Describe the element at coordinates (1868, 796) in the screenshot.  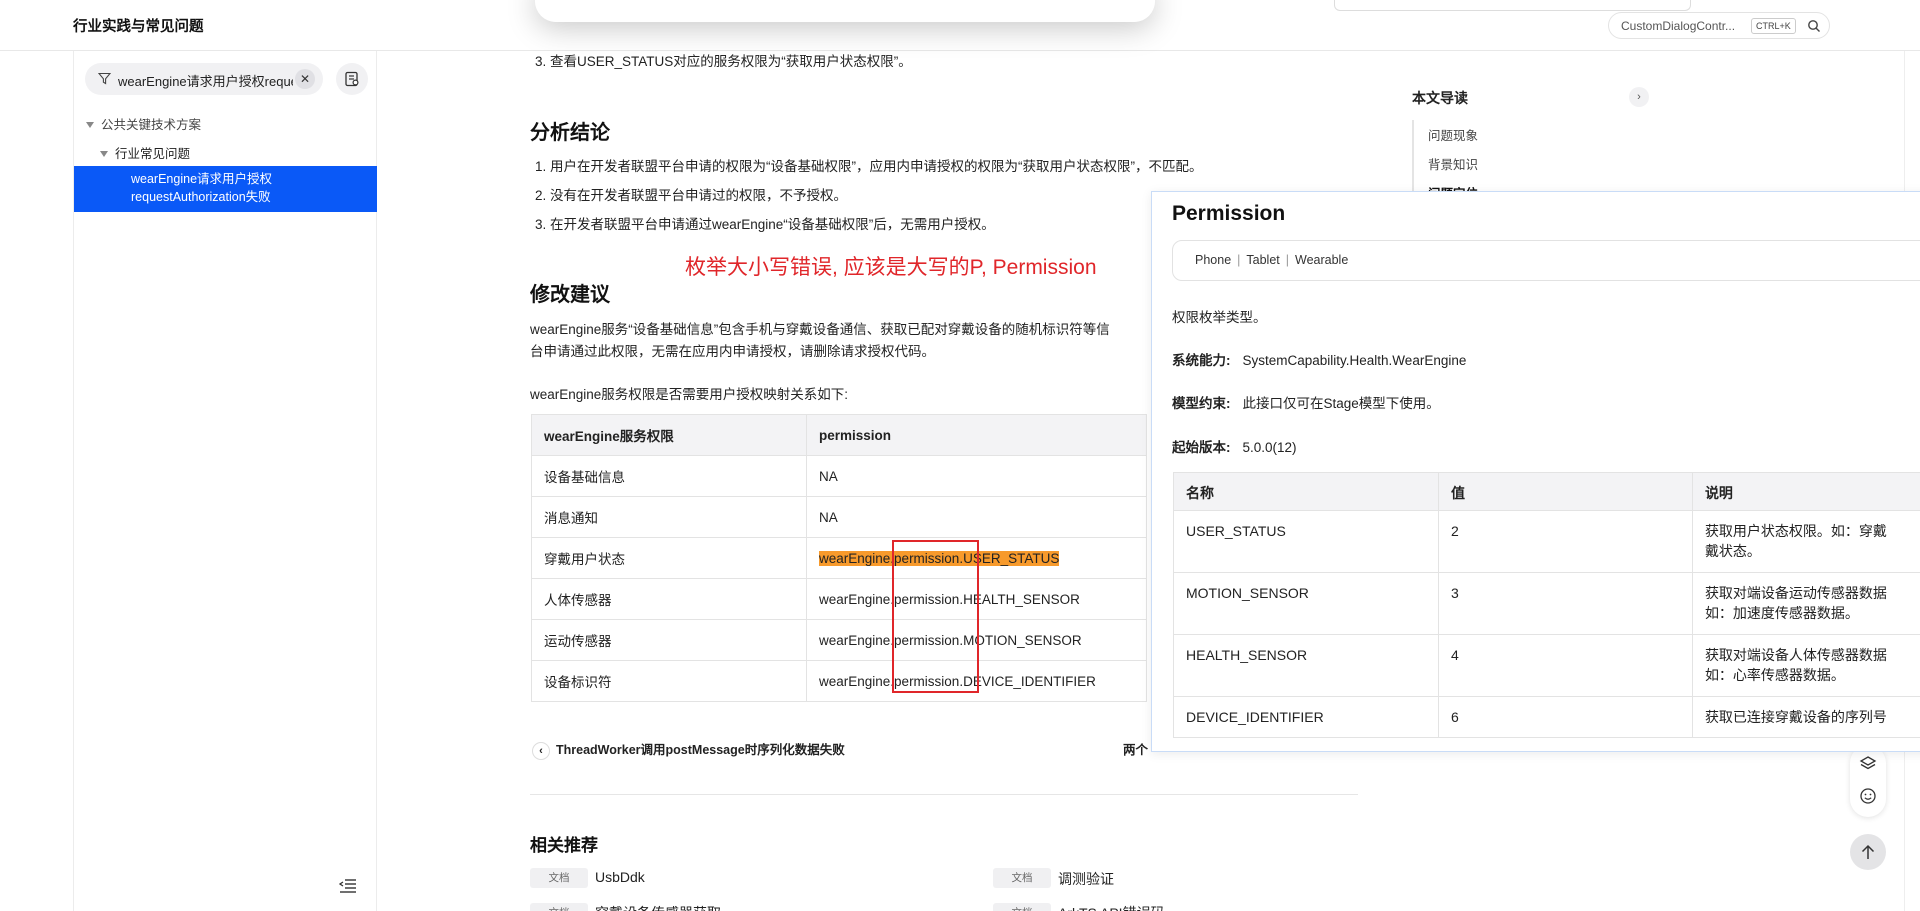
I see `feedback-smile-icon` at that location.